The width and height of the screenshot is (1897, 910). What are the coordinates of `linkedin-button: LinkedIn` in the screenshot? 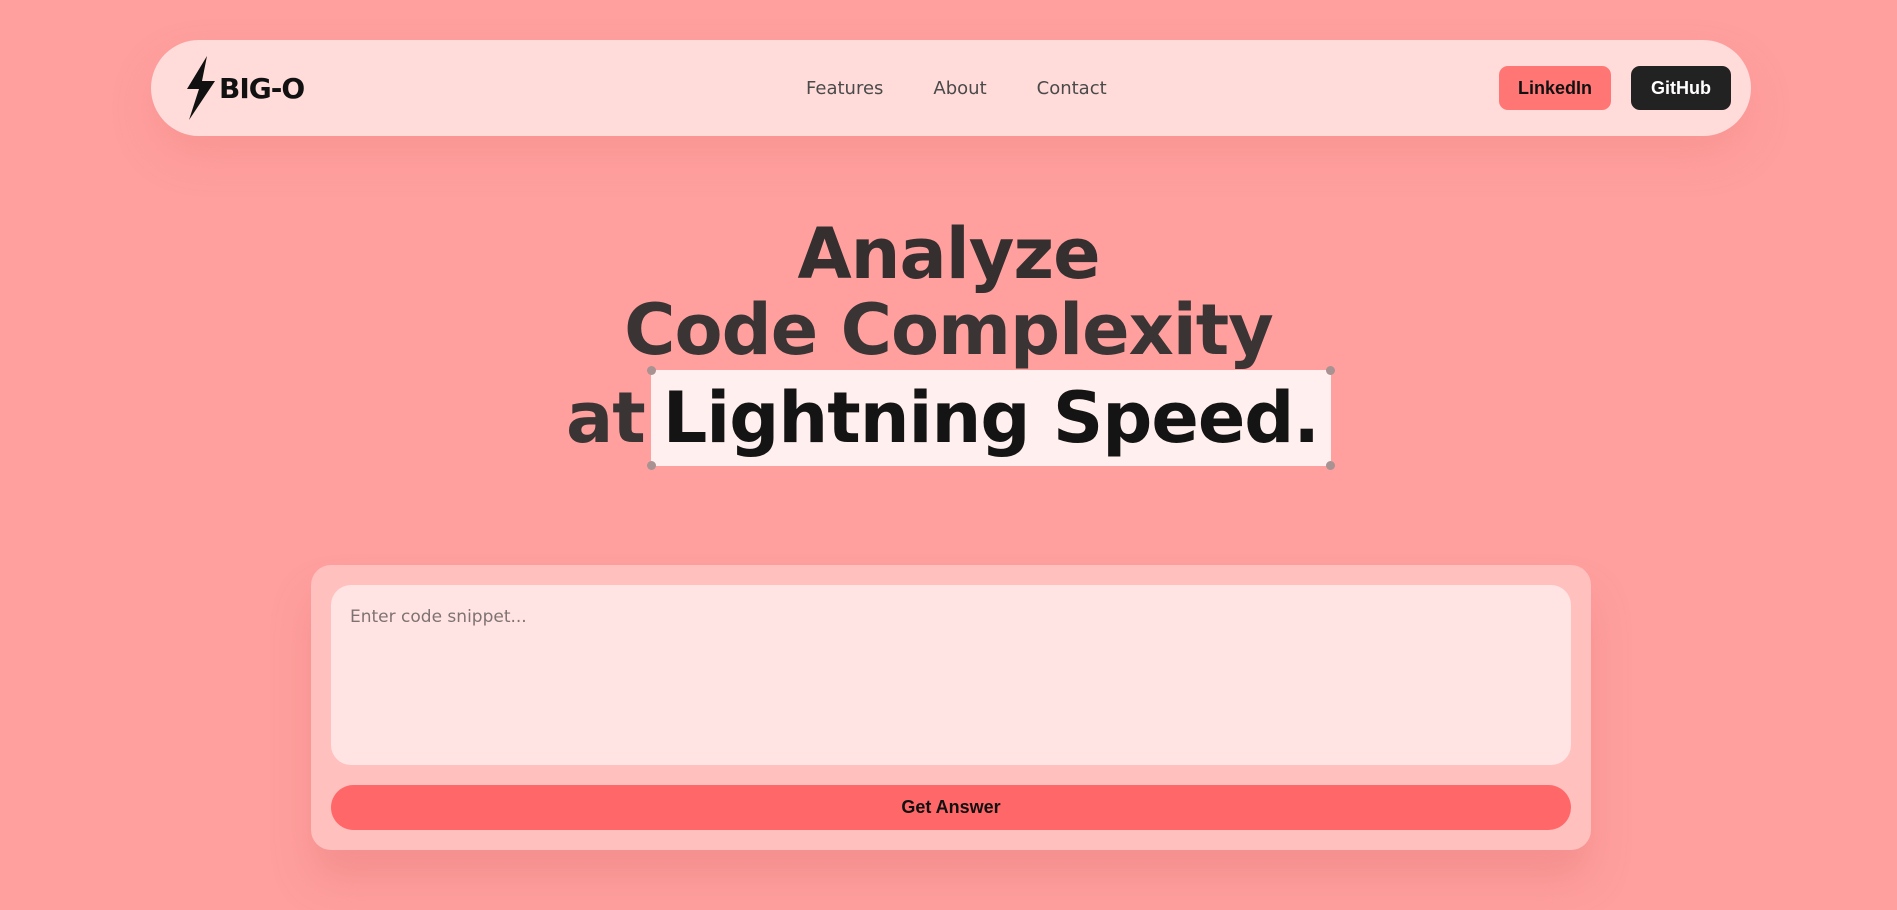 It's located at (1555, 88).